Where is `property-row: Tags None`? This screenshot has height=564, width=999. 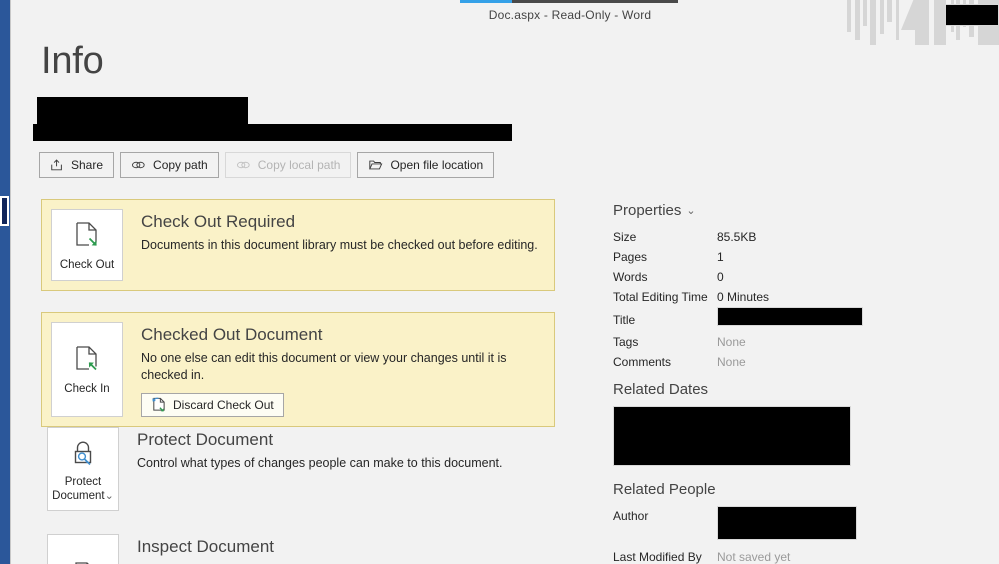 property-row: Tags None is located at coordinates (763, 342).